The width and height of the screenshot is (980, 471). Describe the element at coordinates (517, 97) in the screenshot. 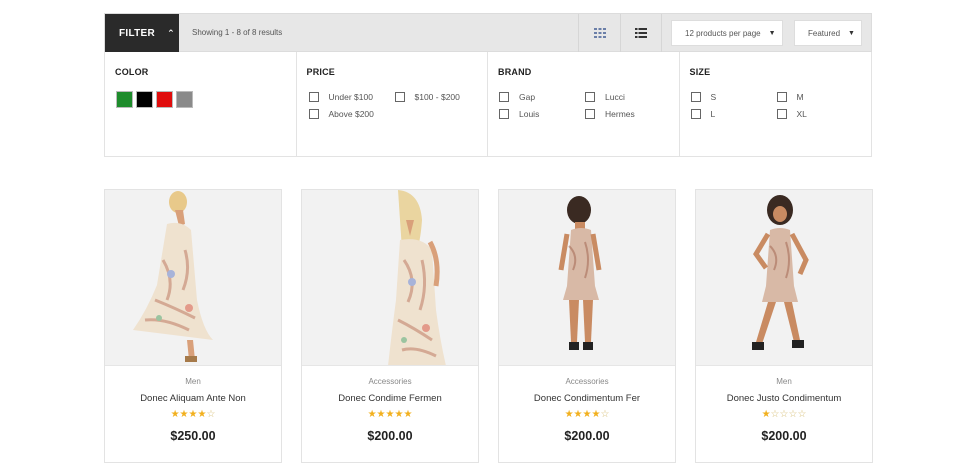

I see `brand-option-gap: Gap` at that location.